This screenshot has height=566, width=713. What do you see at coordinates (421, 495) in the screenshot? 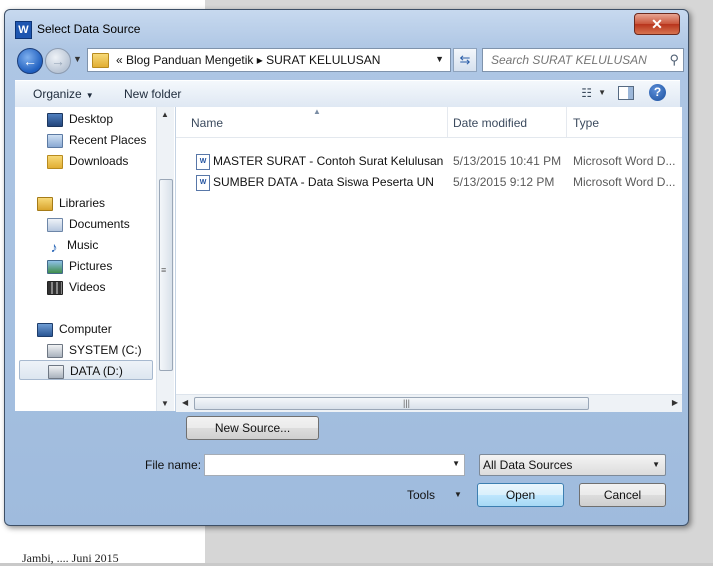
I see `tools-menu: Tools` at bounding box center [421, 495].